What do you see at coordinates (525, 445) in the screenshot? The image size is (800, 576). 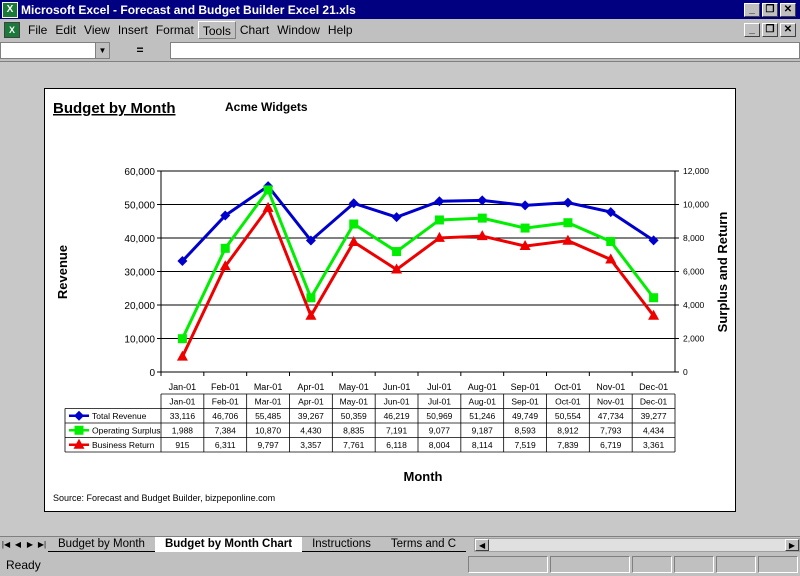 I see `table-value-cell: 7,519` at bounding box center [525, 445].